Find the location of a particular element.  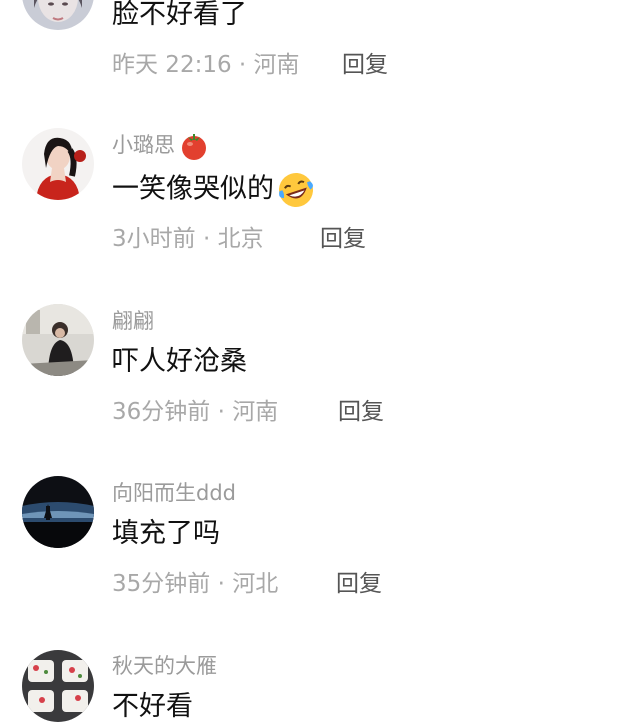

comment-username: 向阳而生ddd is located at coordinates (174, 493).